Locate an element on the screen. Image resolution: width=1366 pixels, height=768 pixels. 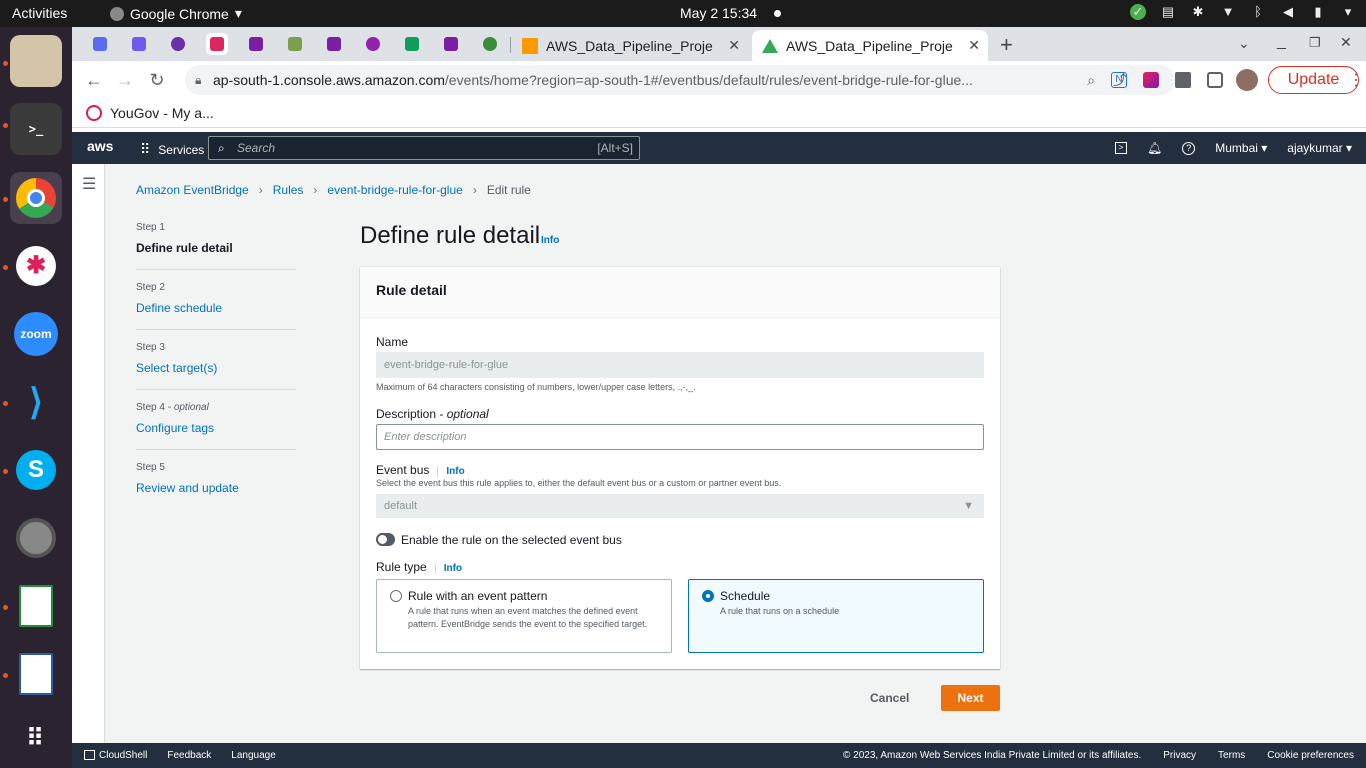
feedback-link: Feedback is located at coordinates (189, 755).